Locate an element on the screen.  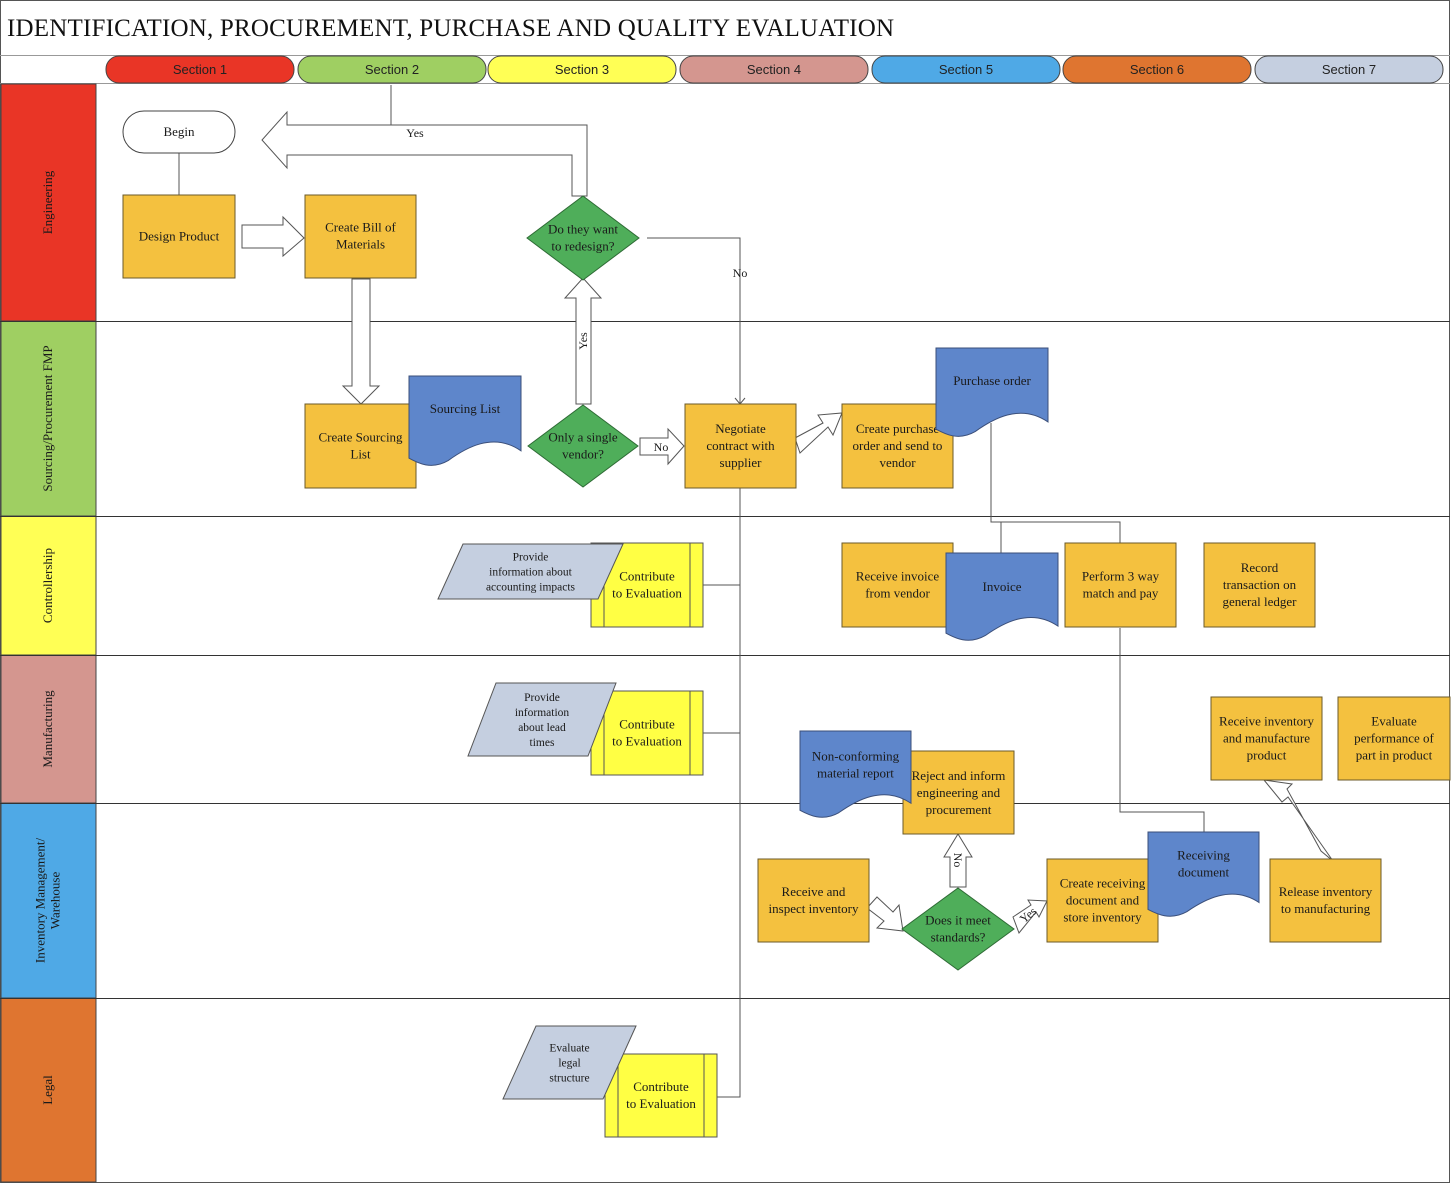
label-single-vendor-yes: Yes is located at coordinates (583, 341).